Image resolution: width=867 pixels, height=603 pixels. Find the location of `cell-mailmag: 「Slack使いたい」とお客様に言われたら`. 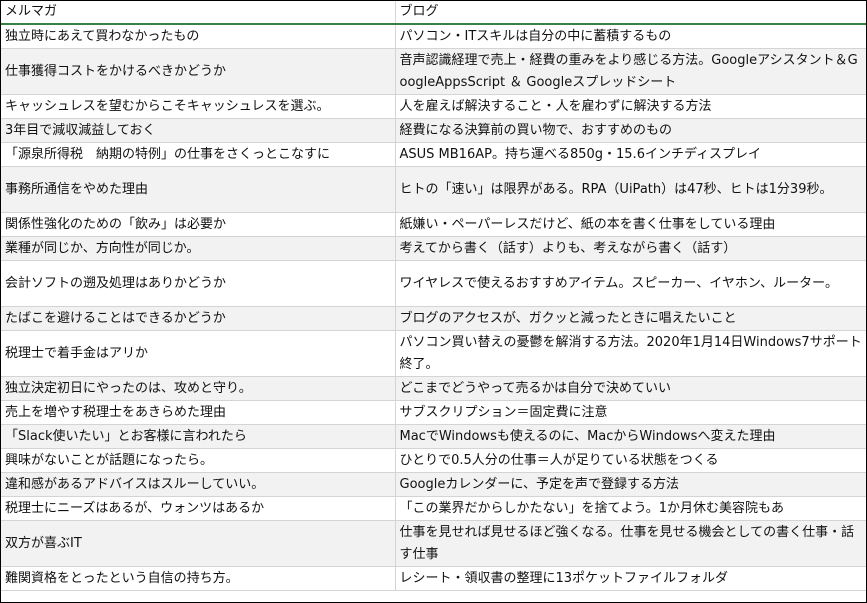

cell-mailmag: 「Slack使いたい」とお客様に言われたら is located at coordinates (198, 436).